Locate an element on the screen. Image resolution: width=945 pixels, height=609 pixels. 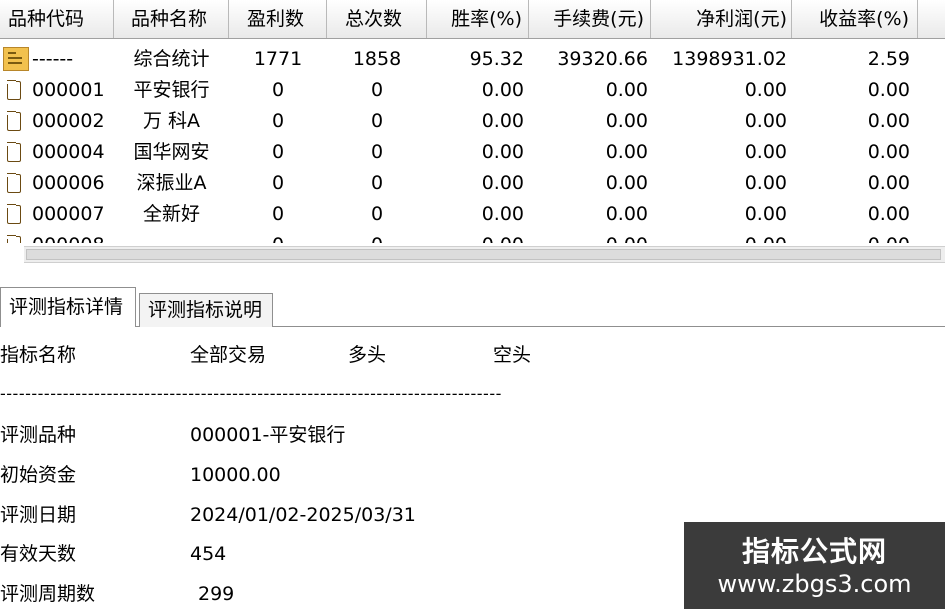
table-row: 000004 国华网安 0 0 0.00 0.00 0.00 0.00 is located at coordinates (472, 152).